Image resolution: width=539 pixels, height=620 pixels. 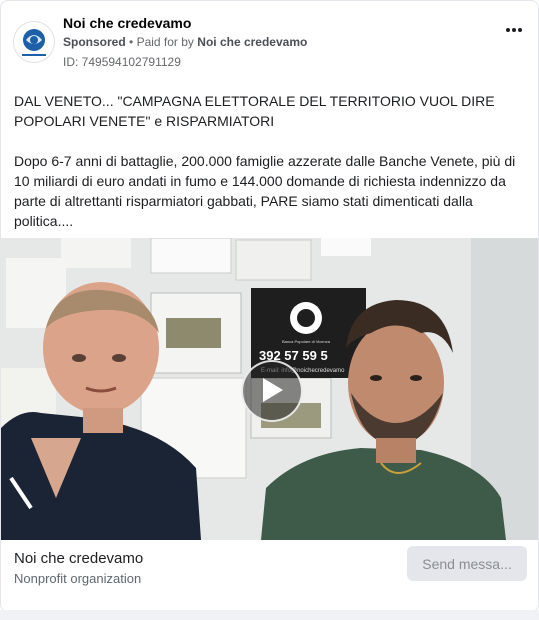 I want to click on more-horizontal-icon, so click(x=514, y=30).